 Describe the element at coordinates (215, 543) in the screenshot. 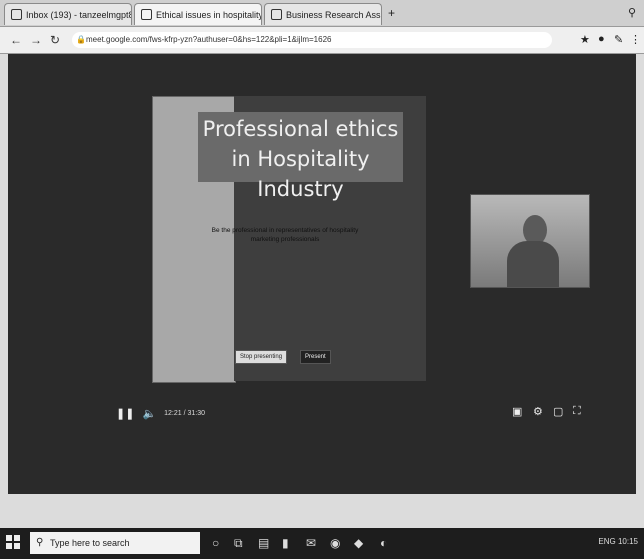

I see `cortana-icon: ○` at that location.